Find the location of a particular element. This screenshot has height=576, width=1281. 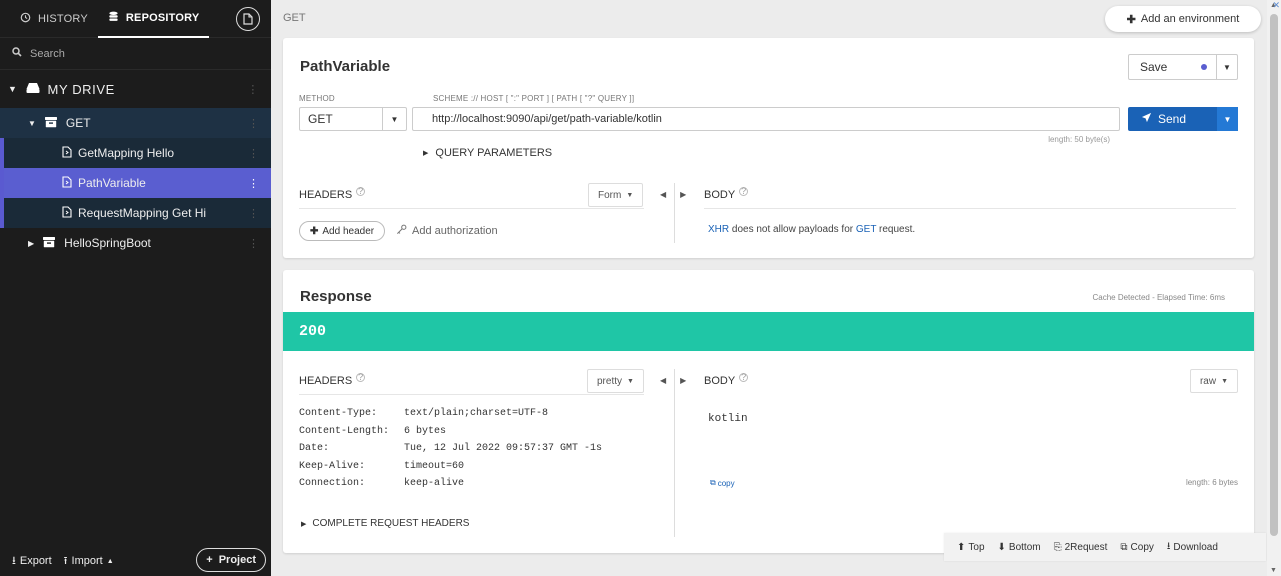

header-value: text/plain;charset=UTF-8 is located at coordinates (476, 413).